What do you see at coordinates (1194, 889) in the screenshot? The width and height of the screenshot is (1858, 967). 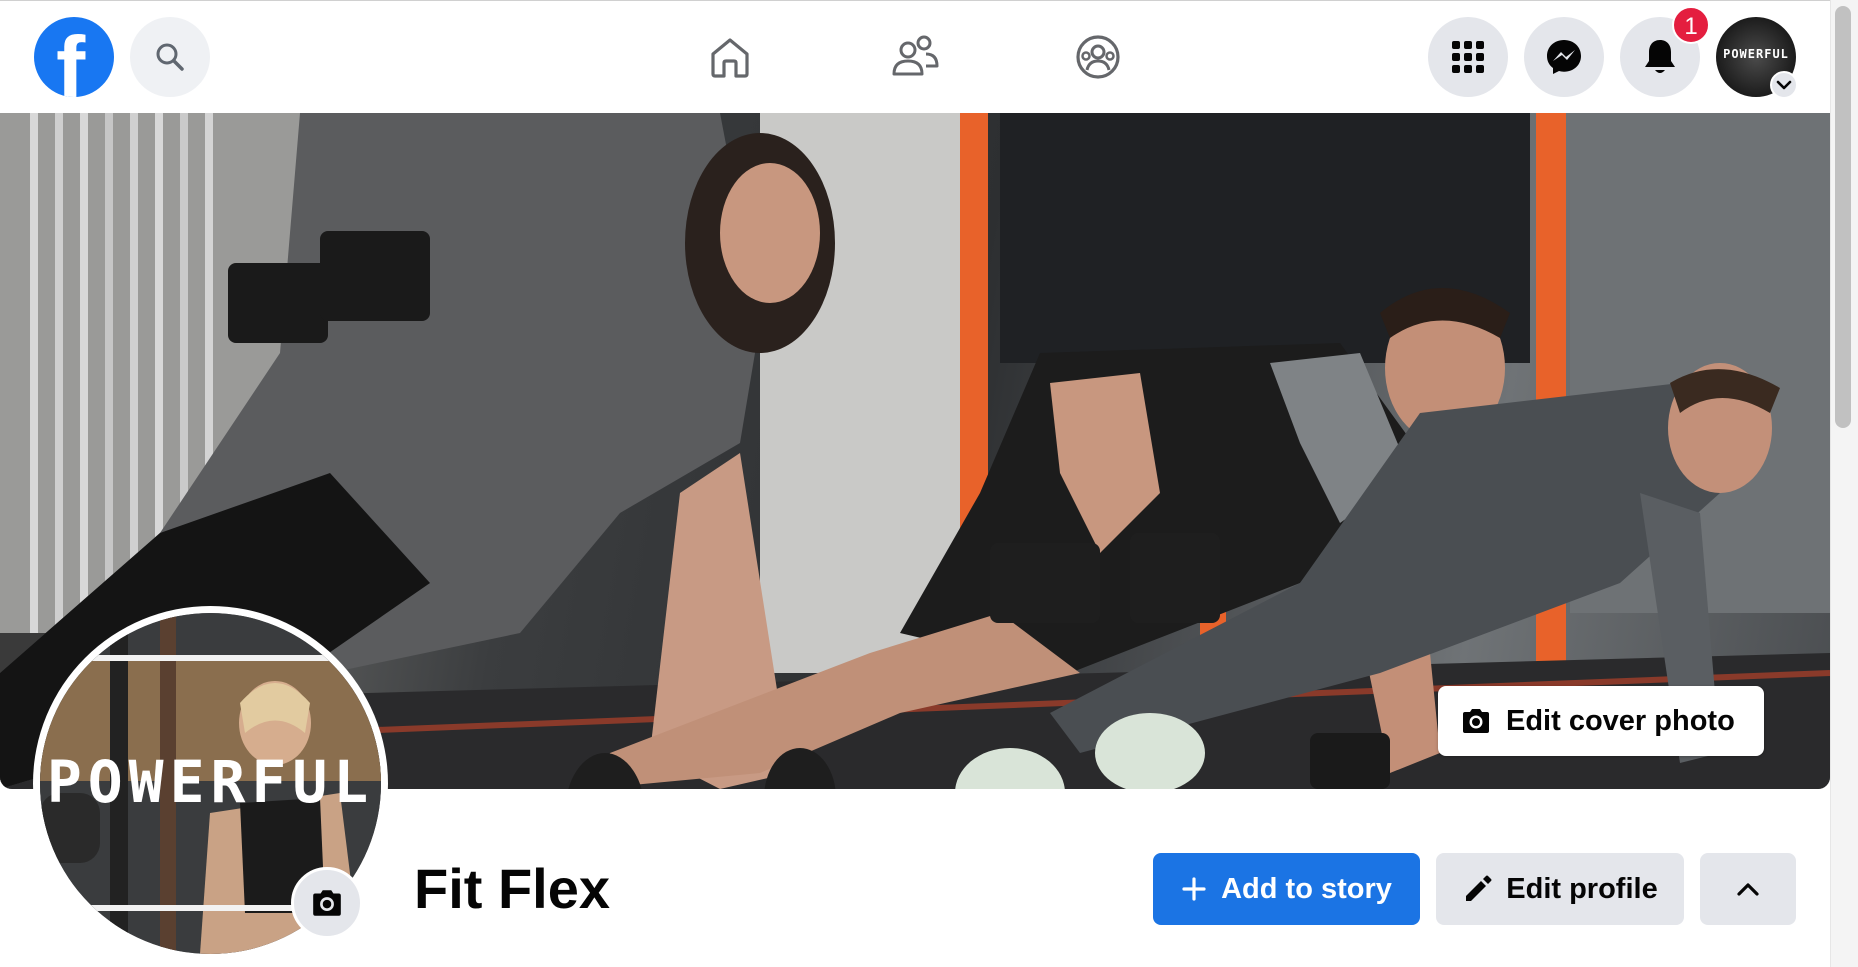 I see `plus-icon` at bounding box center [1194, 889].